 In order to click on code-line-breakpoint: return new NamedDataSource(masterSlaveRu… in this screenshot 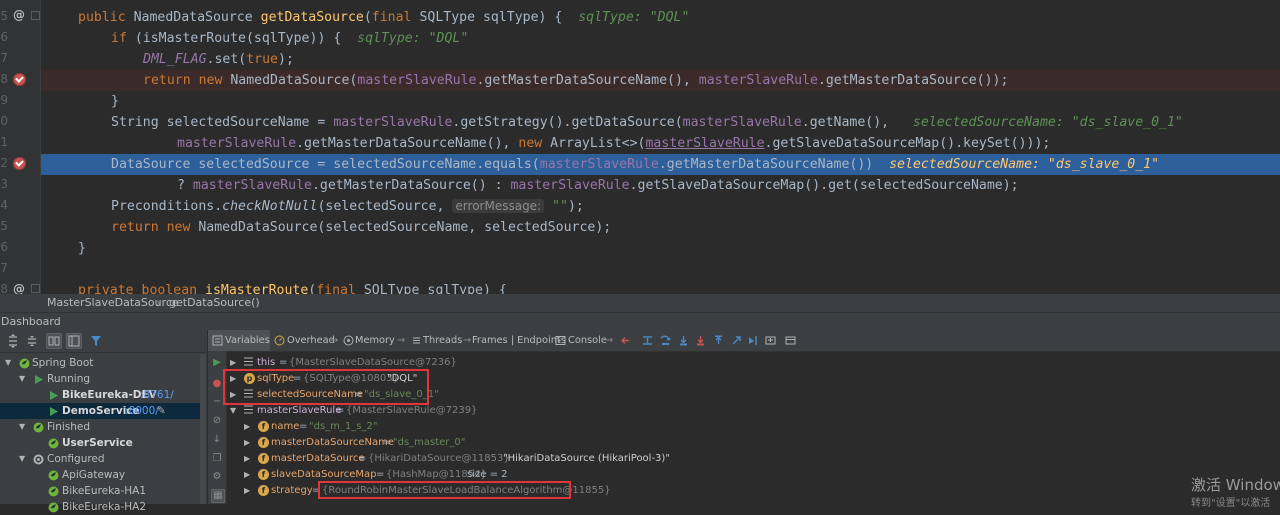, I will do `click(660, 80)`.